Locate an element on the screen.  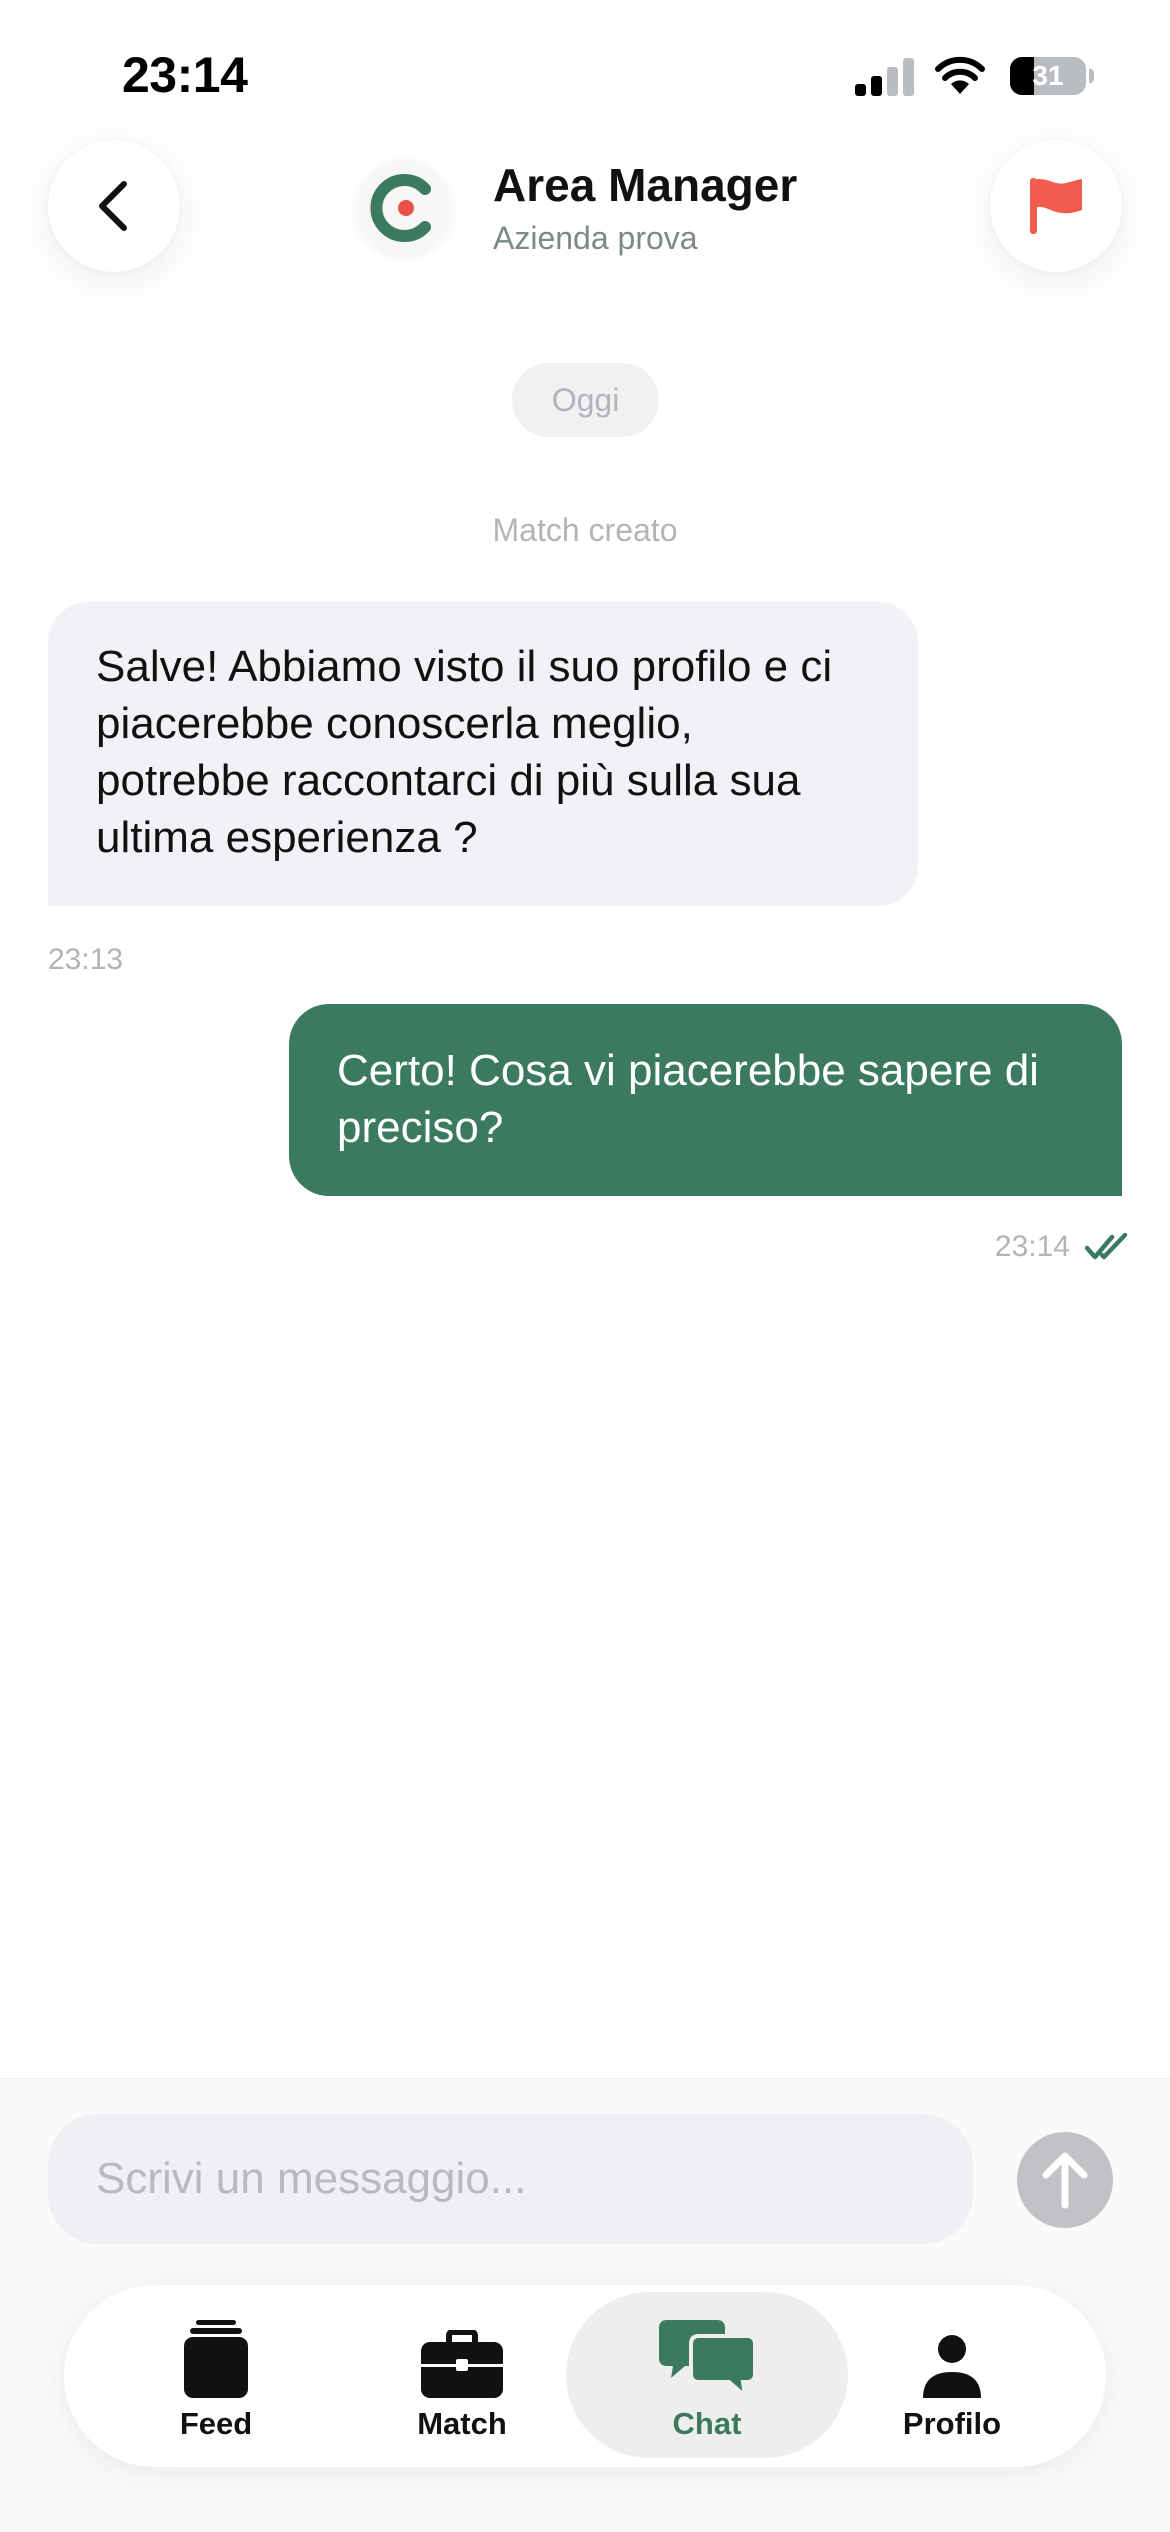
double-check-icon is located at coordinates (1106, 1246).